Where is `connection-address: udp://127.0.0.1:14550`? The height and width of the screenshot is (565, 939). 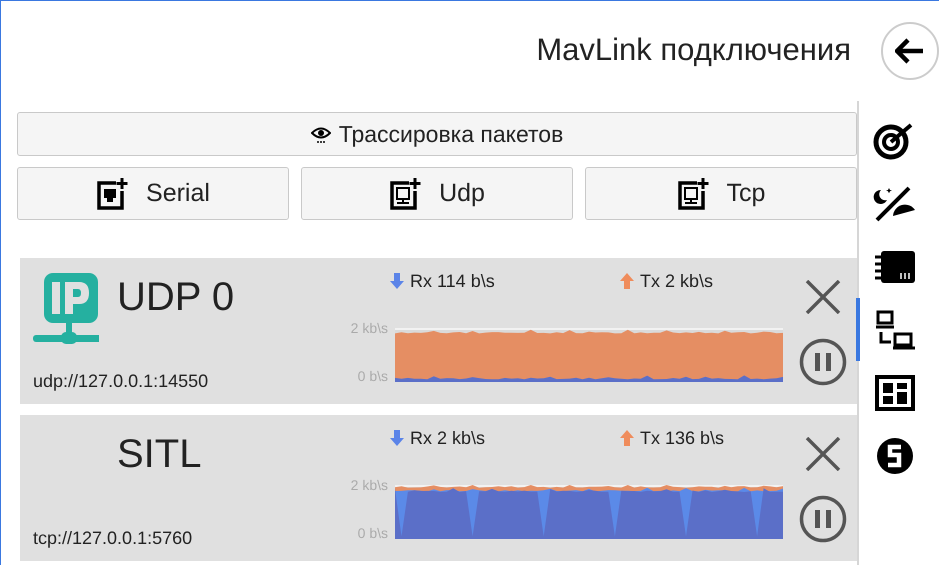 connection-address: udp://127.0.0.1:14550 is located at coordinates (121, 381).